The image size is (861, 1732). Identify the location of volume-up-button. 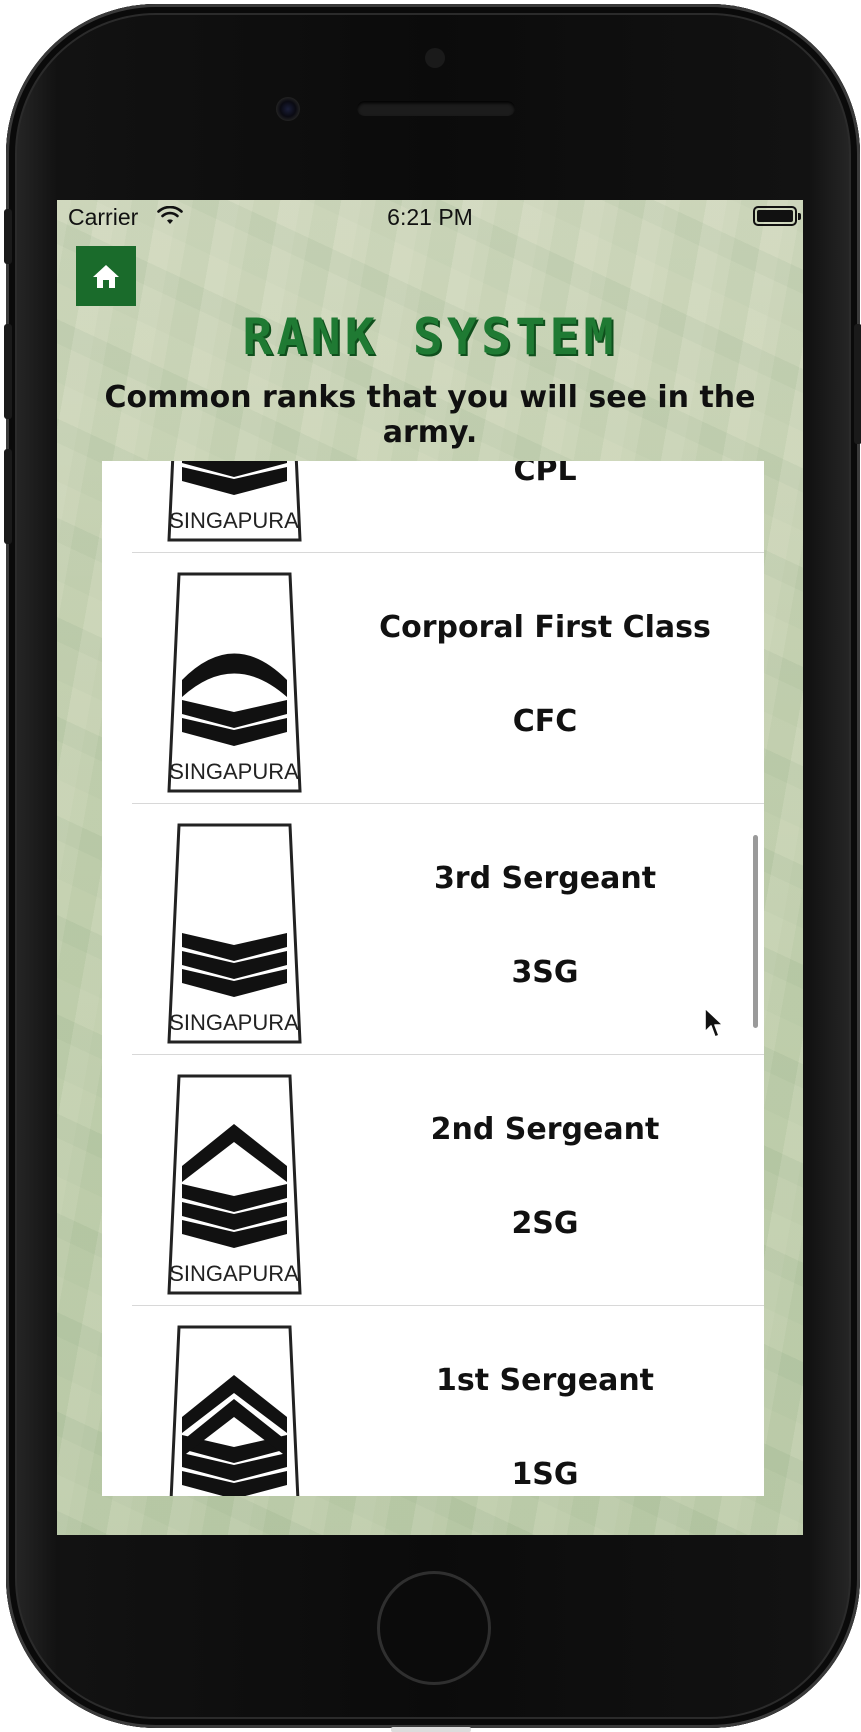
(8, 371).